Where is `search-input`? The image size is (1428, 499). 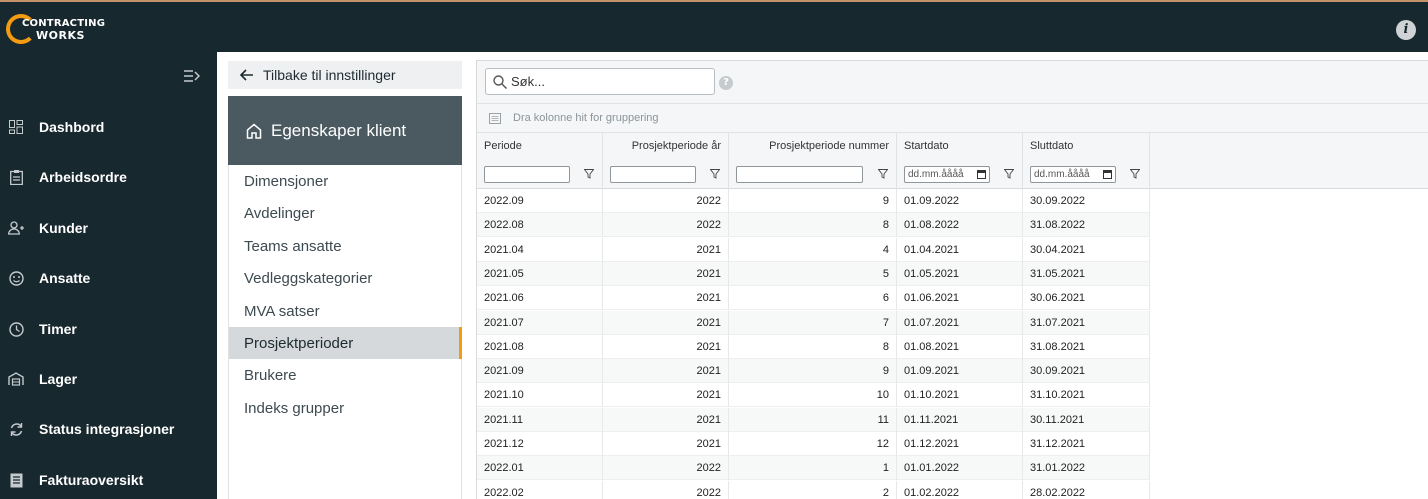
search-input is located at coordinates (611, 81).